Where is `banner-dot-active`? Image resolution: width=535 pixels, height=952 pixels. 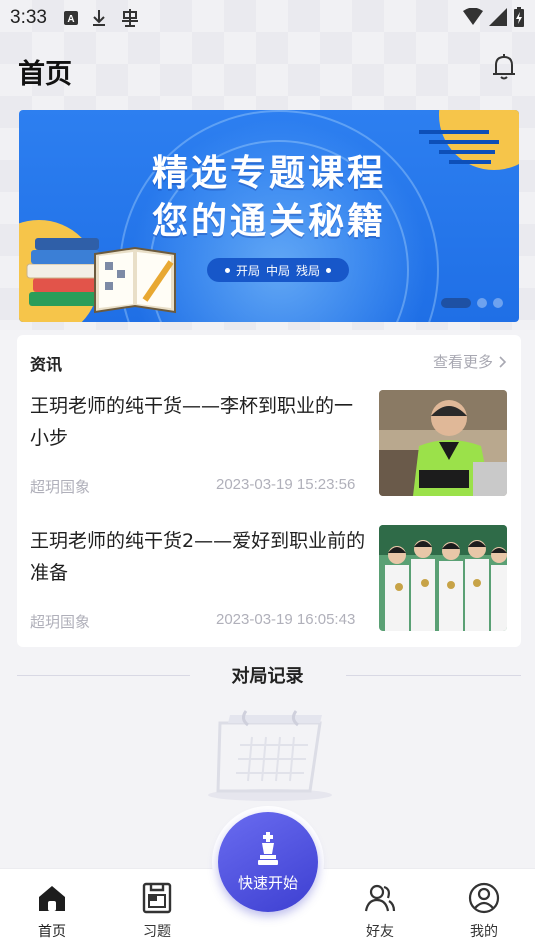 banner-dot-active is located at coordinates (456, 303).